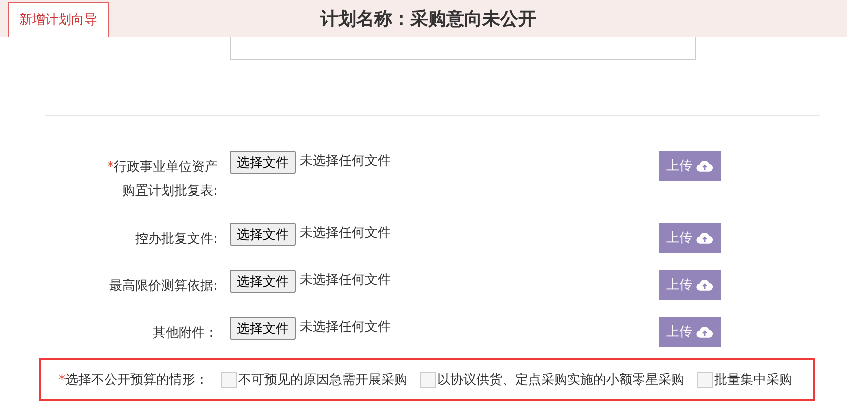 This screenshot has height=413, width=847. Describe the element at coordinates (170, 192) in the screenshot. I see `field-label: 购置计划批复表:` at that location.